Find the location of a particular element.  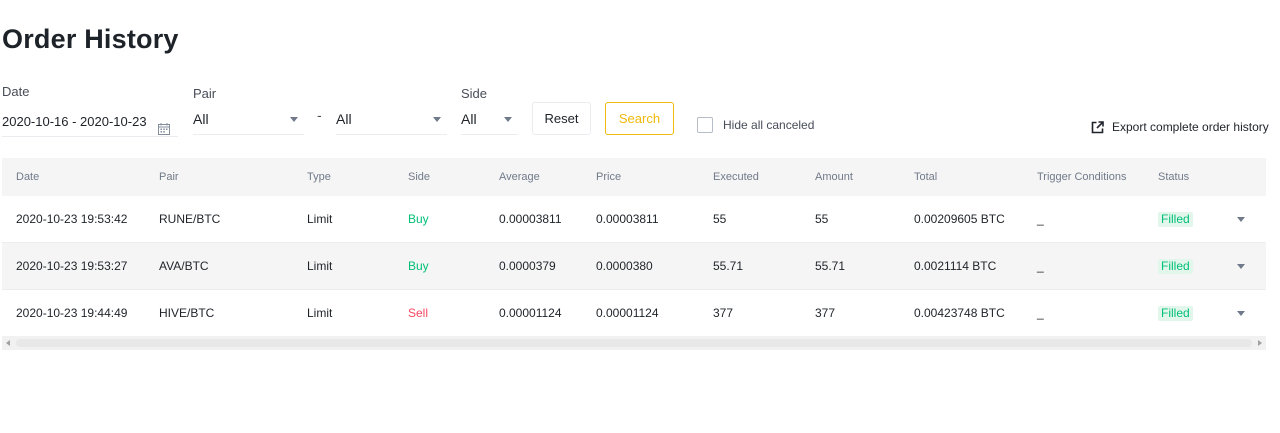

external-link-icon is located at coordinates (1097, 127).